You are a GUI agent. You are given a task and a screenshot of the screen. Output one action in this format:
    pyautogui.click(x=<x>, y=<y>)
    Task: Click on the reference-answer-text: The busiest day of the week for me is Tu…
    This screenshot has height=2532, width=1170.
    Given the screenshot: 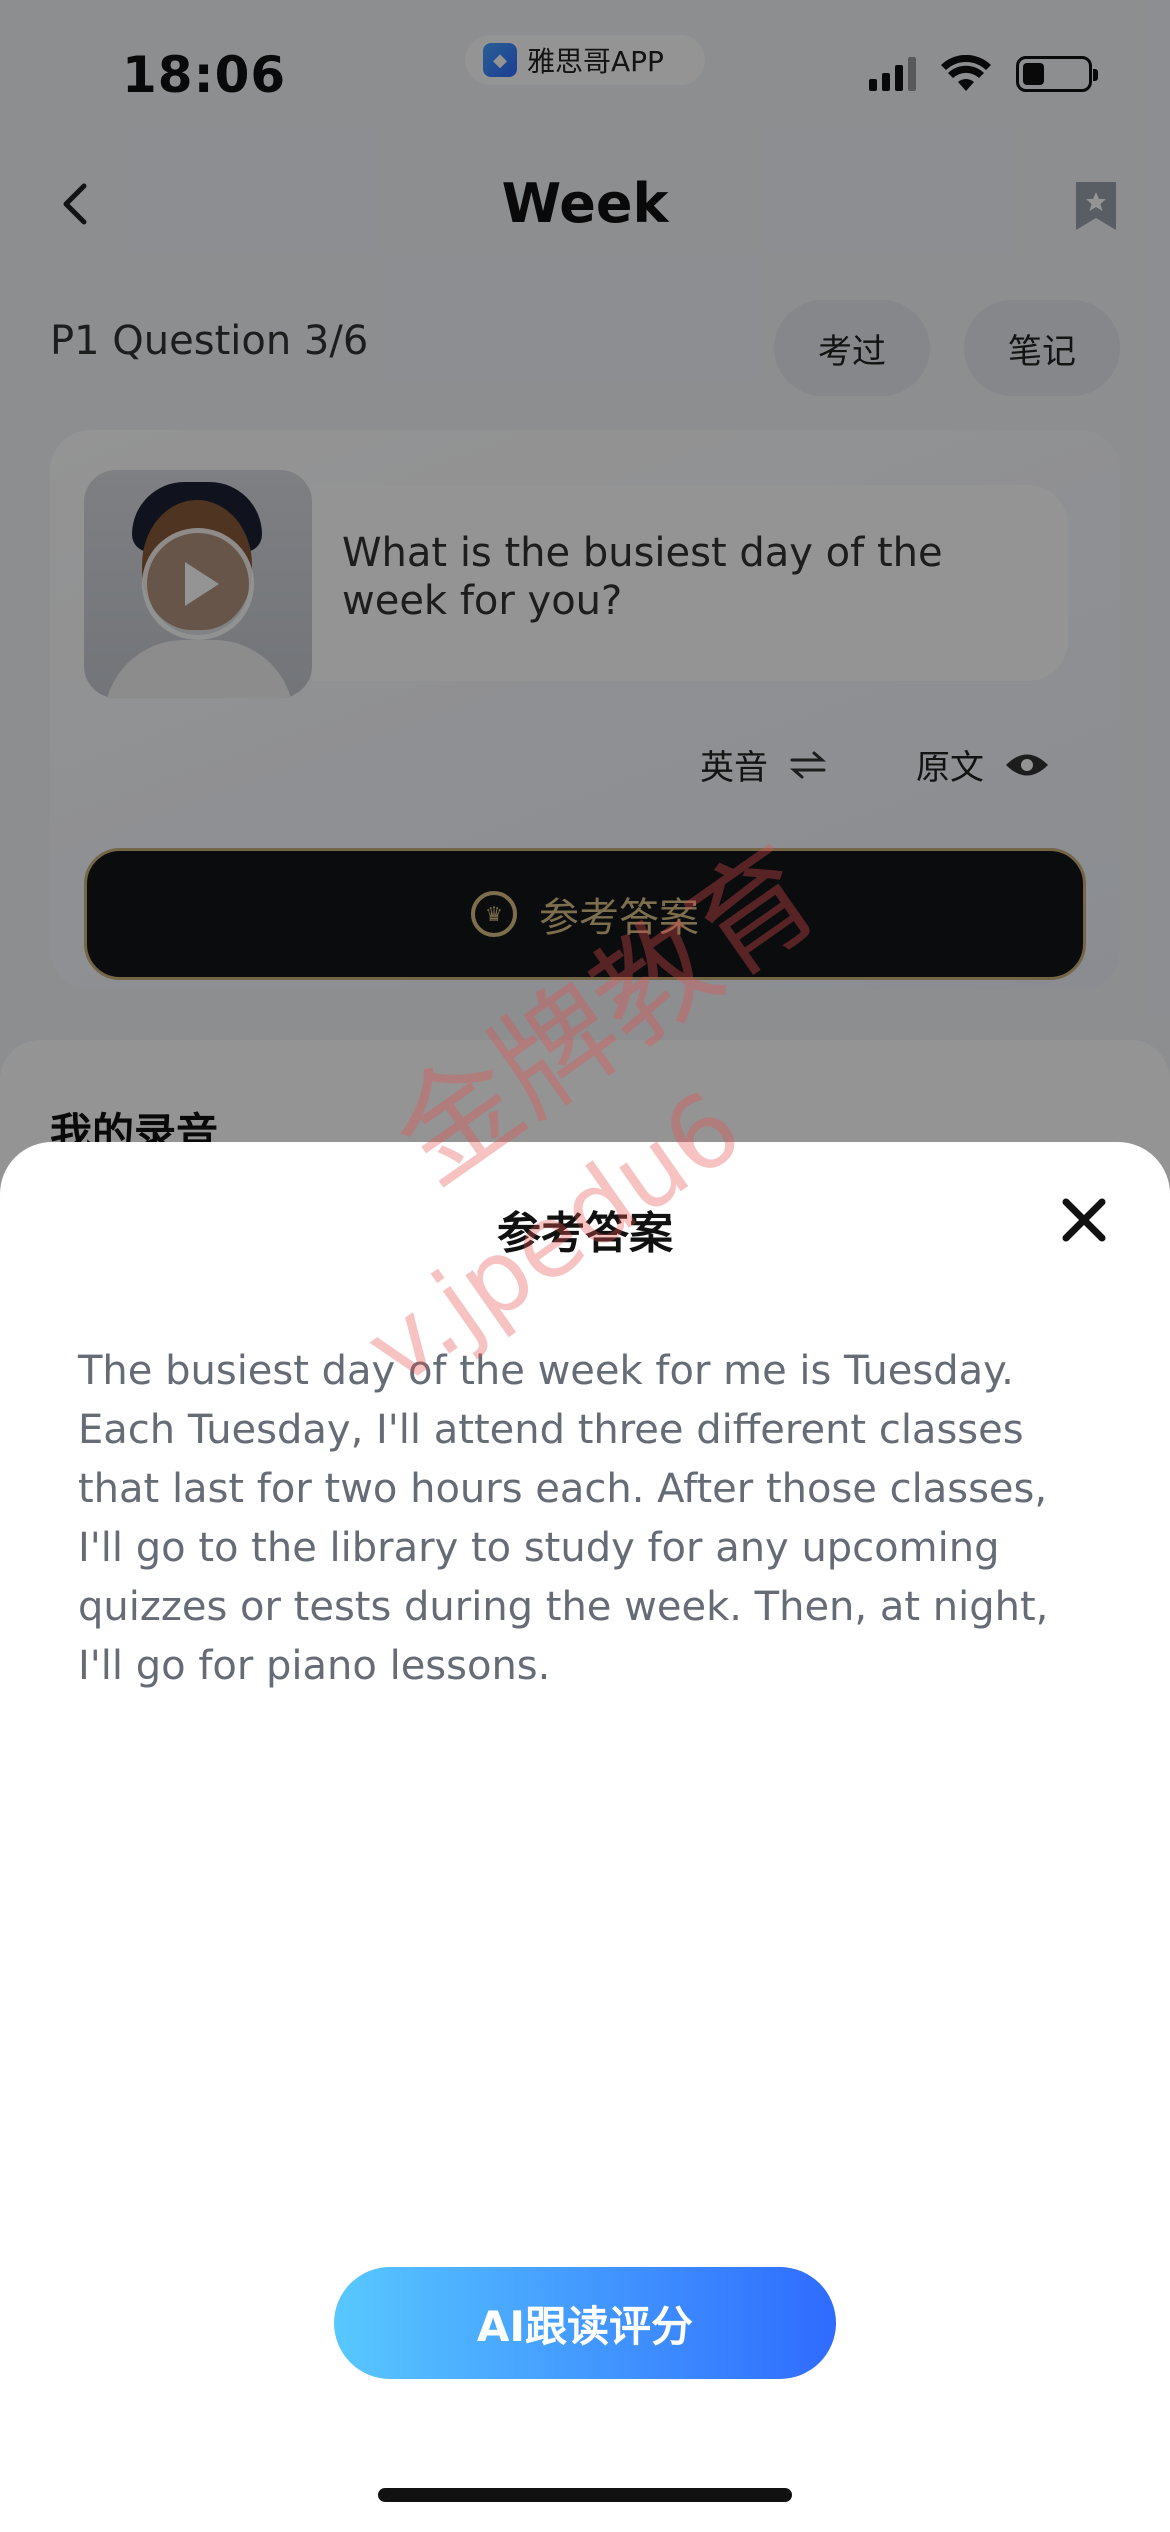 What is the action you would take?
    pyautogui.click(x=563, y=1518)
    